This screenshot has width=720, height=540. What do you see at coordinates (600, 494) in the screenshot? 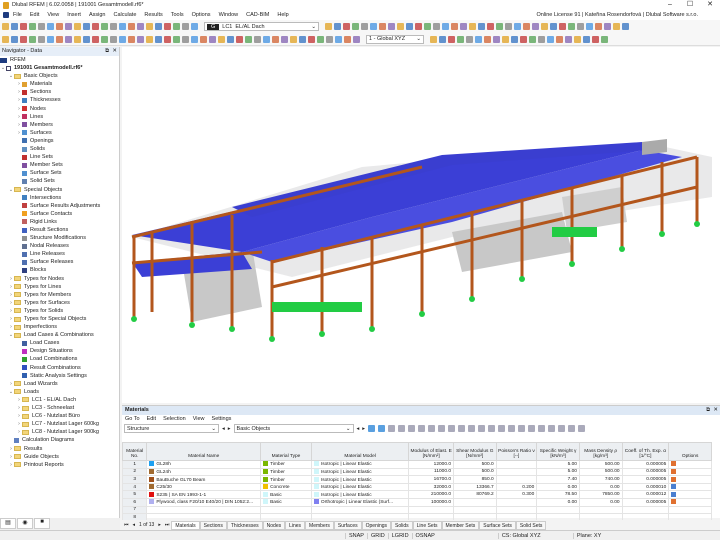
I see `cell-rho: 7850.00` at bounding box center [600, 494].